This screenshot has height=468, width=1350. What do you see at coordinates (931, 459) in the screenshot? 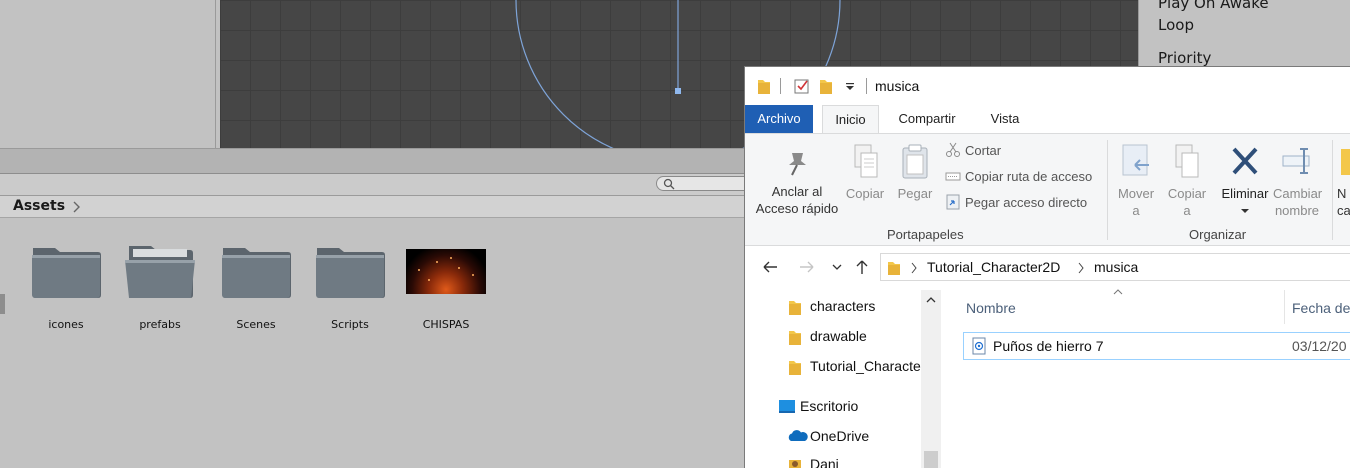
I see `scrollbar-thumb` at bounding box center [931, 459].